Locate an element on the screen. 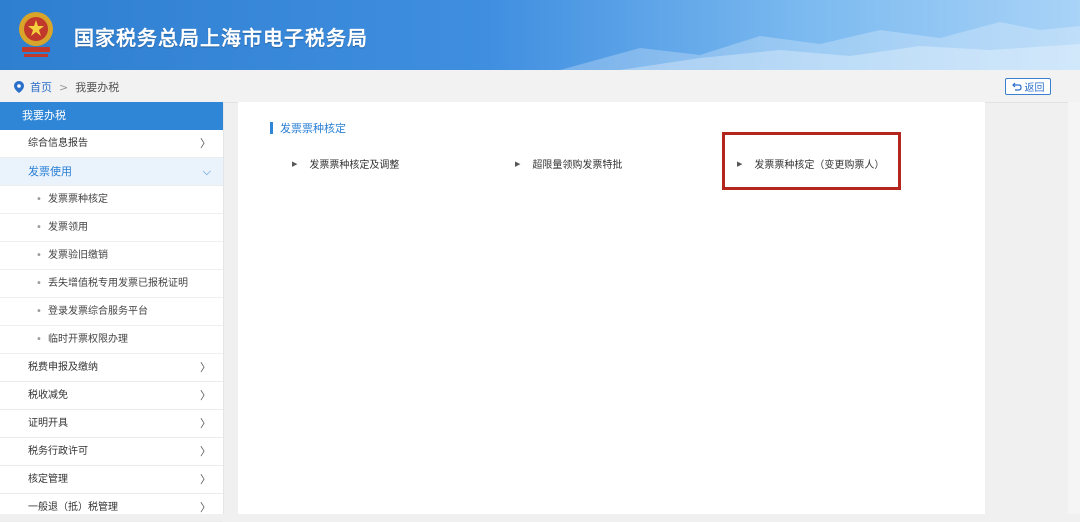 This screenshot has height=522, width=1080. sidebar-item-comprehensive-info-report: 综合信息报告 〉 is located at coordinates (111, 144).